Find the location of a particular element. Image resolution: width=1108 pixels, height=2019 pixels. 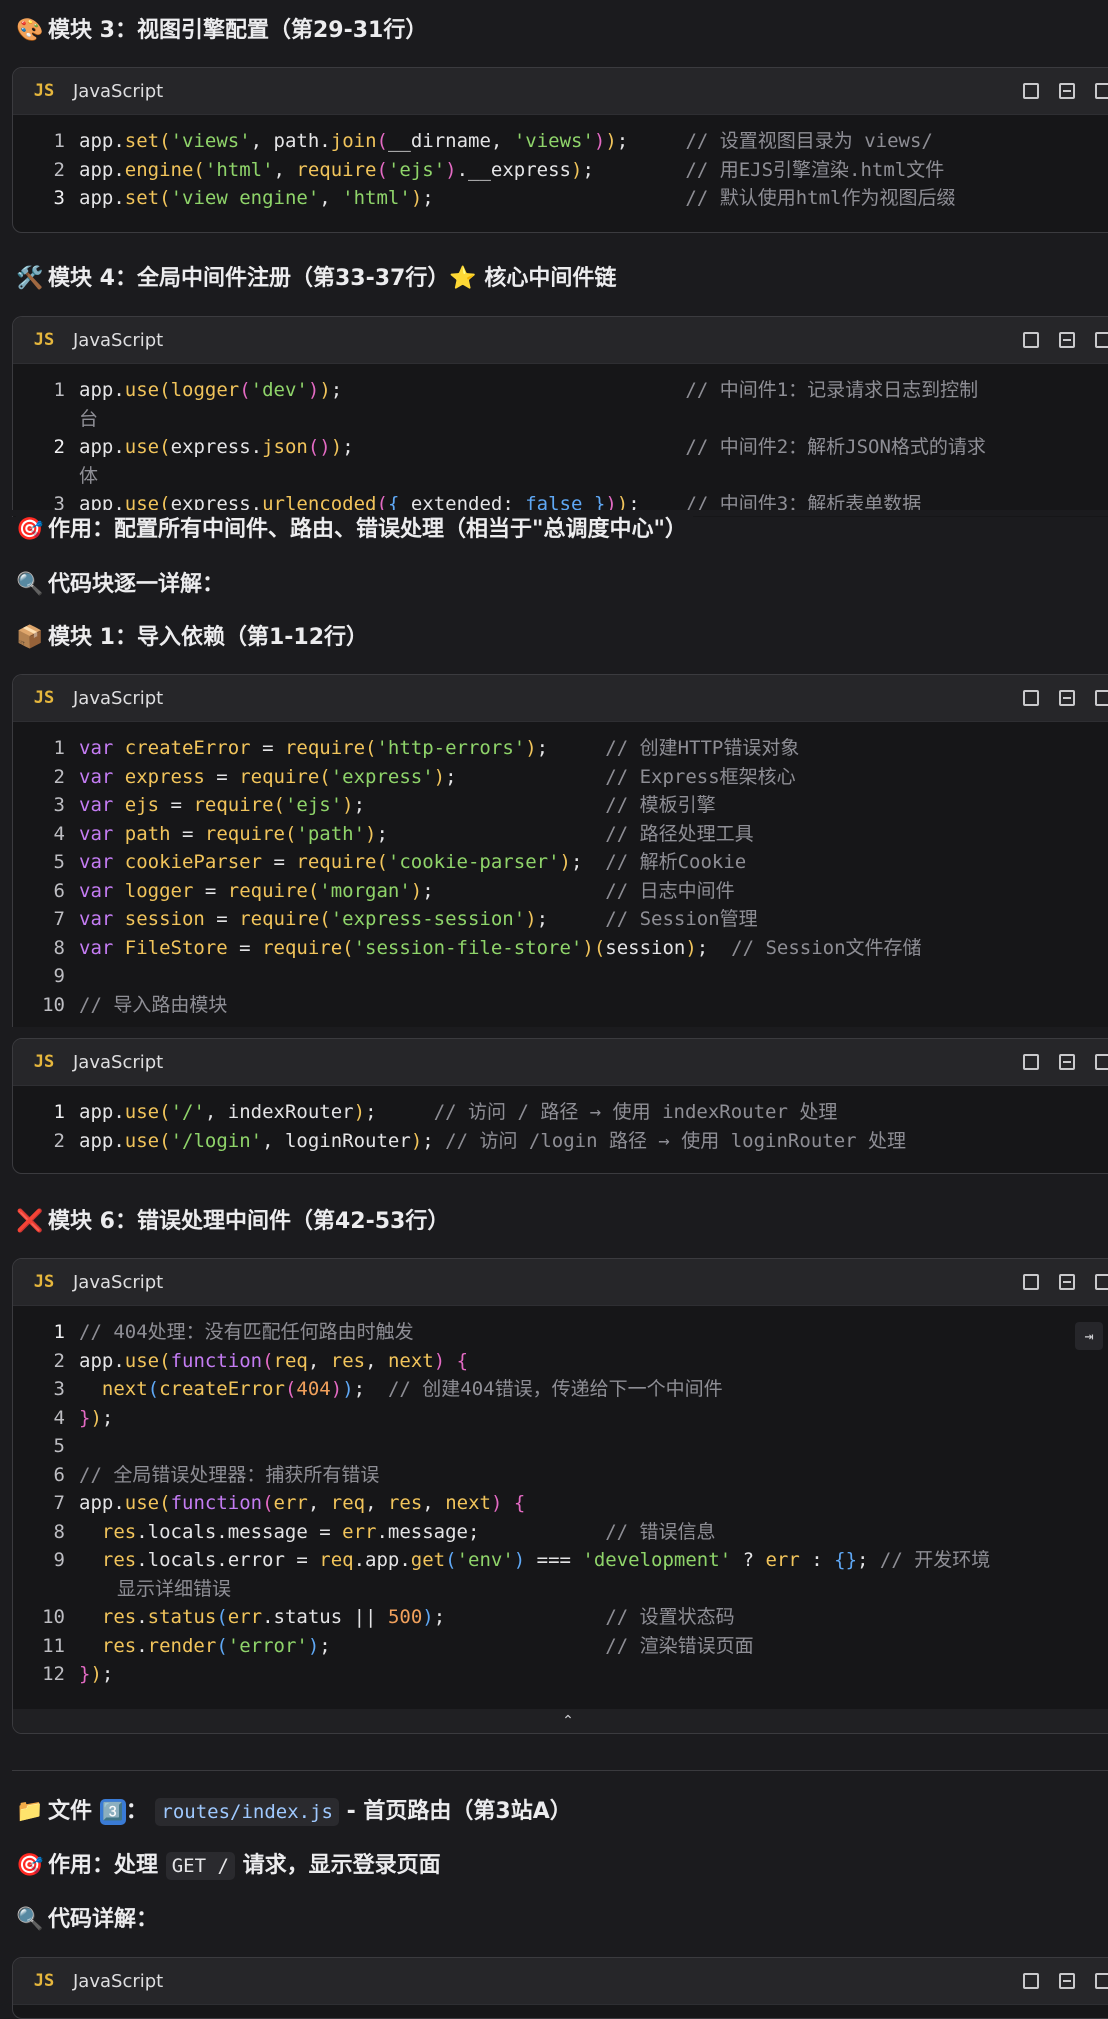

code-line: app.use(function(err, req, res, next) { is located at coordinates (302, 1503).